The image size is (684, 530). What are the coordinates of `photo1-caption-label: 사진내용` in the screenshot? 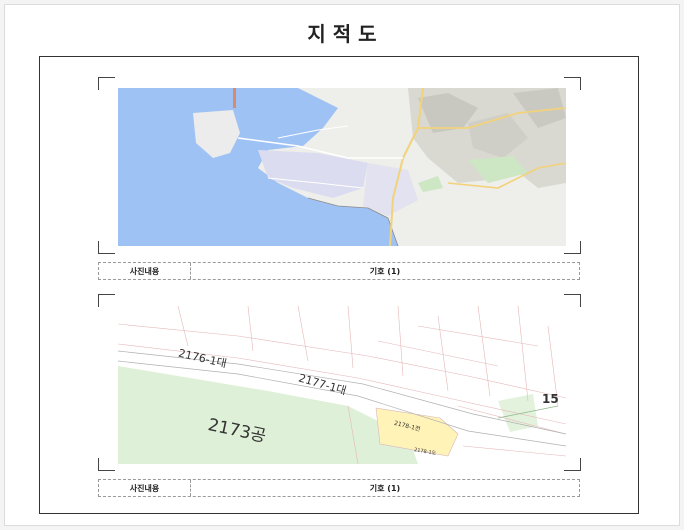 It's located at (145, 271).